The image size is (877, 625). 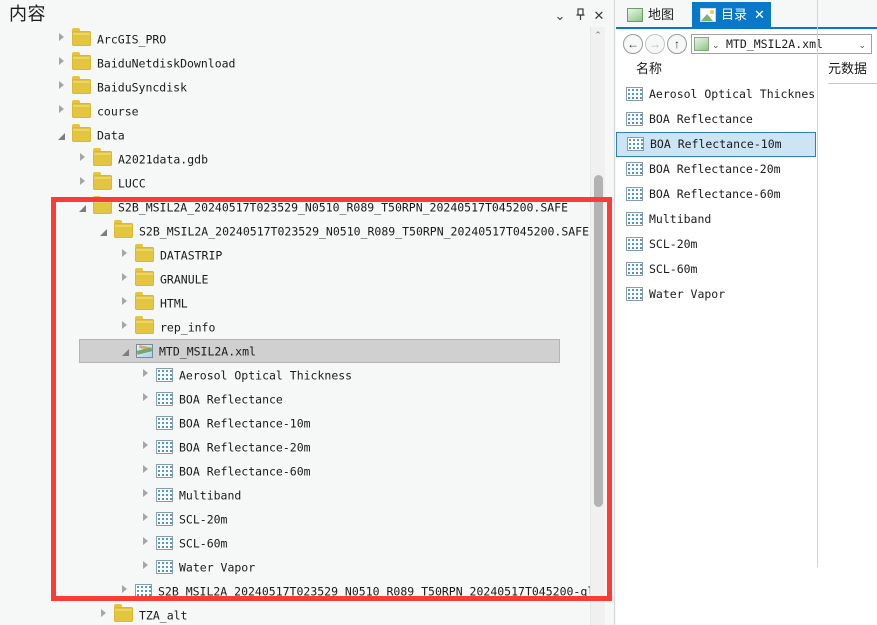 What do you see at coordinates (295, 399) in the screenshot?
I see `tree-item: BOA Reflectance` at bounding box center [295, 399].